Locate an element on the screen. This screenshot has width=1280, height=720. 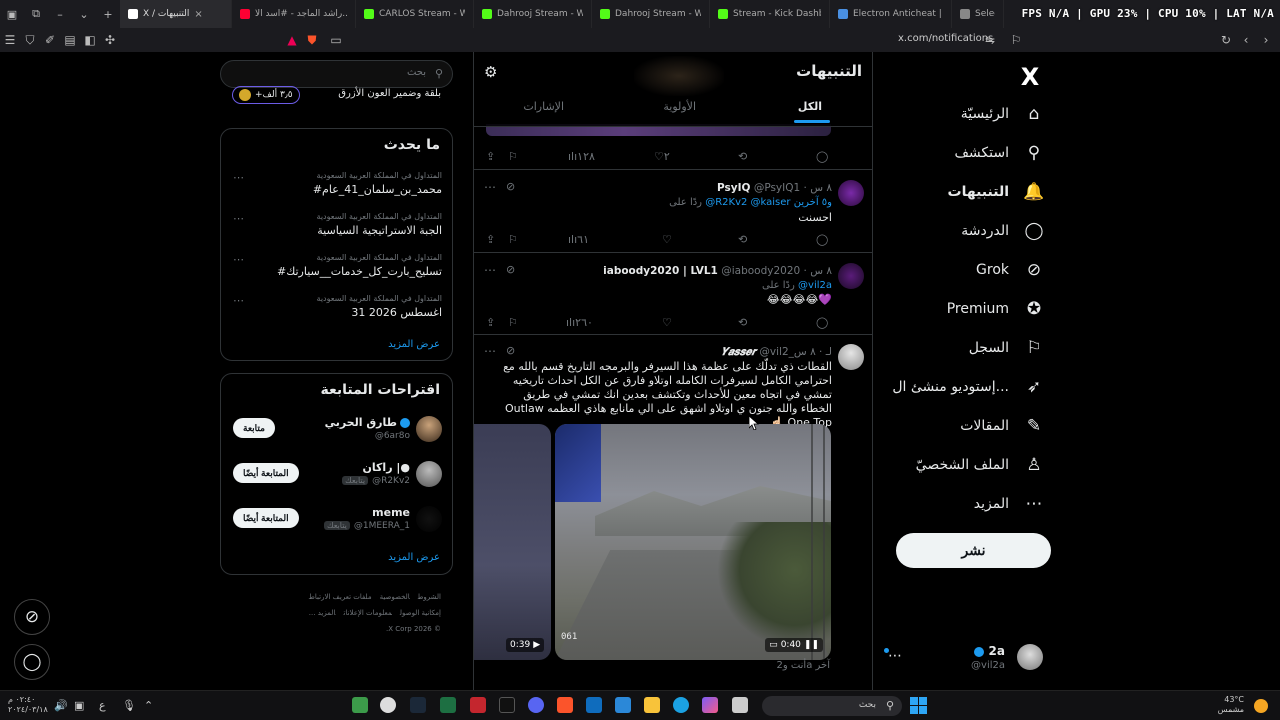
footer-link: إمكانية الوصول is located at coordinates (420, 613).